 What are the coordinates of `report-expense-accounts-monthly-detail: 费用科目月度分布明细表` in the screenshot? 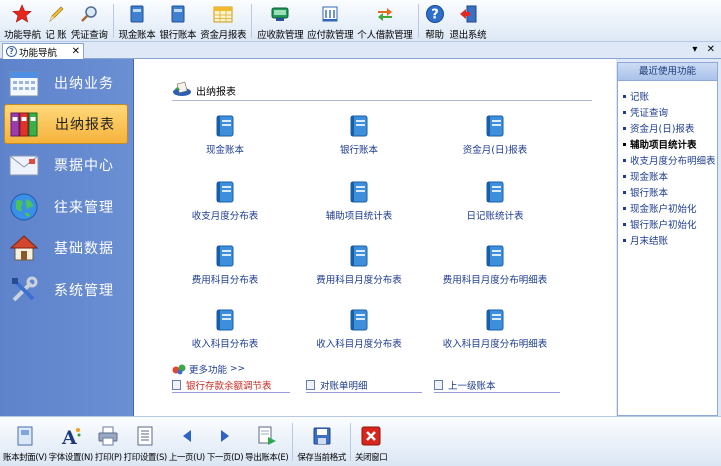 It's located at (495, 265).